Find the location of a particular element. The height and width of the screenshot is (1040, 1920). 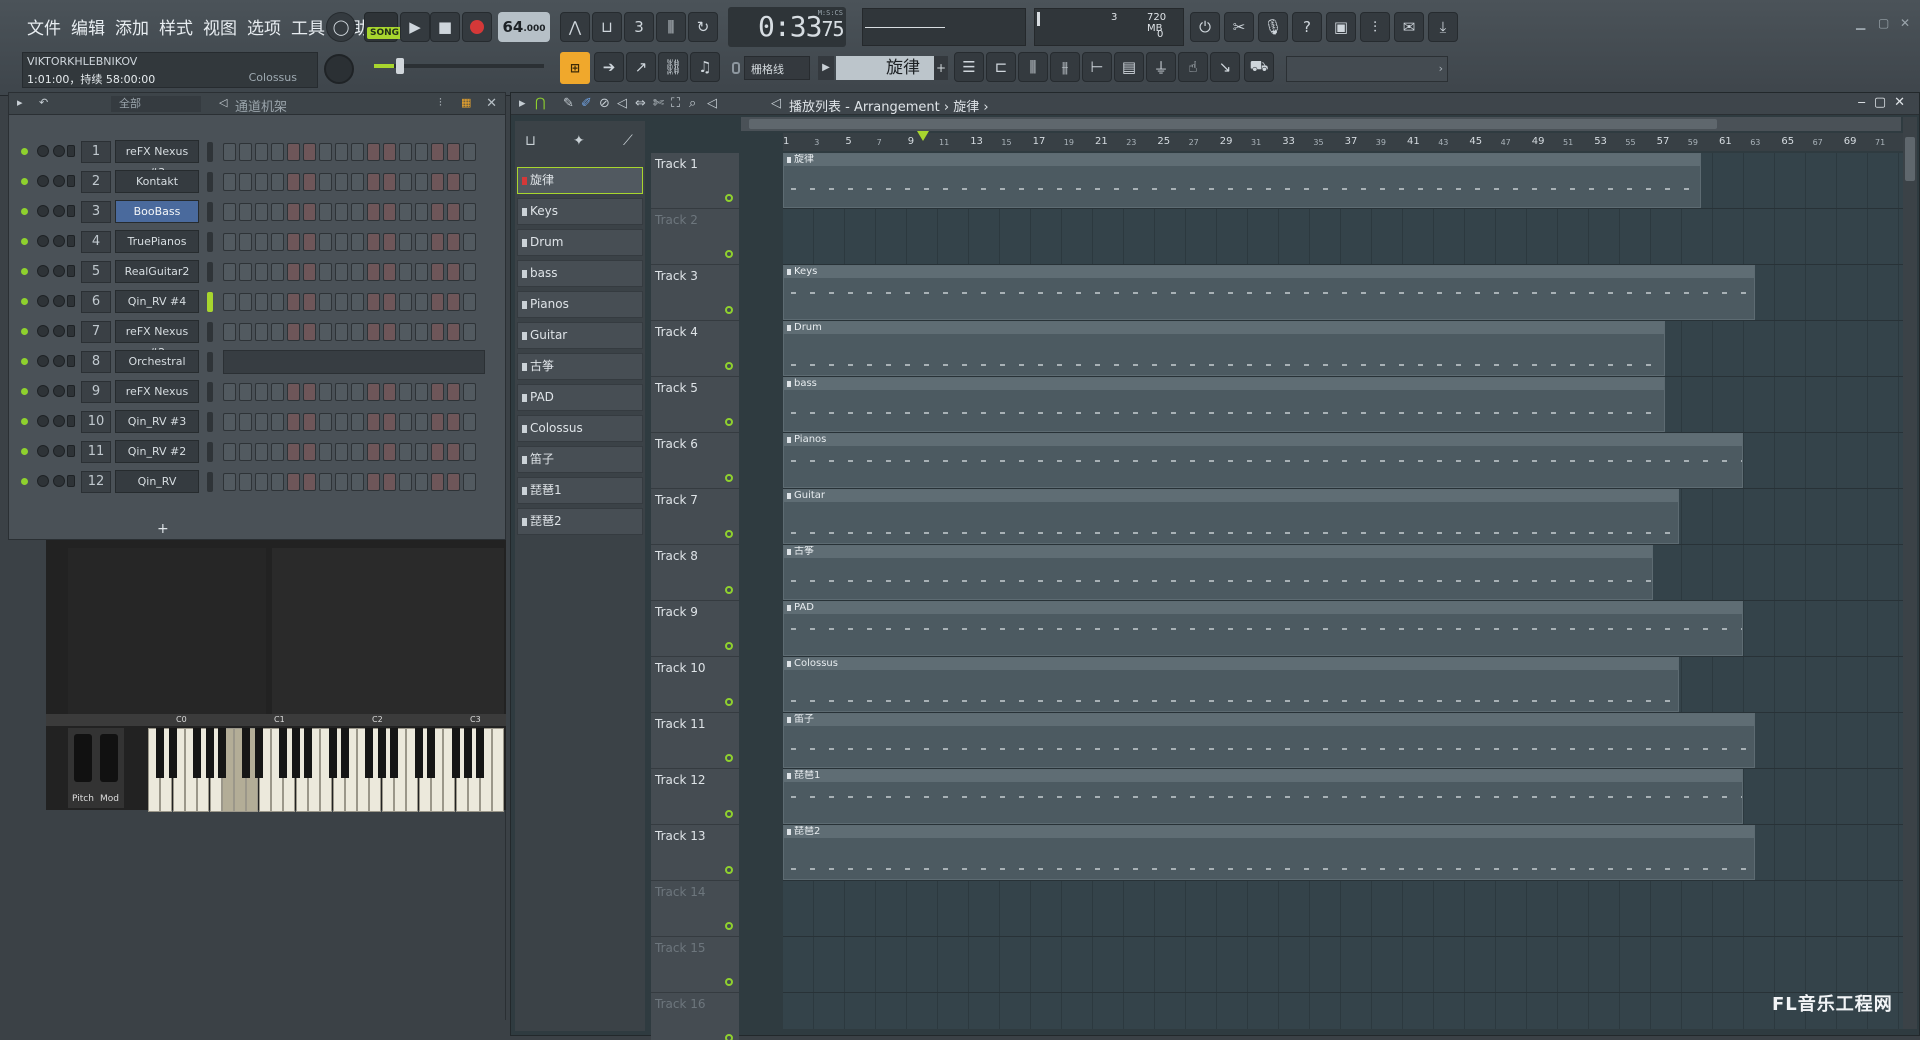

play-button: ▶ is located at coordinates (415, 27).